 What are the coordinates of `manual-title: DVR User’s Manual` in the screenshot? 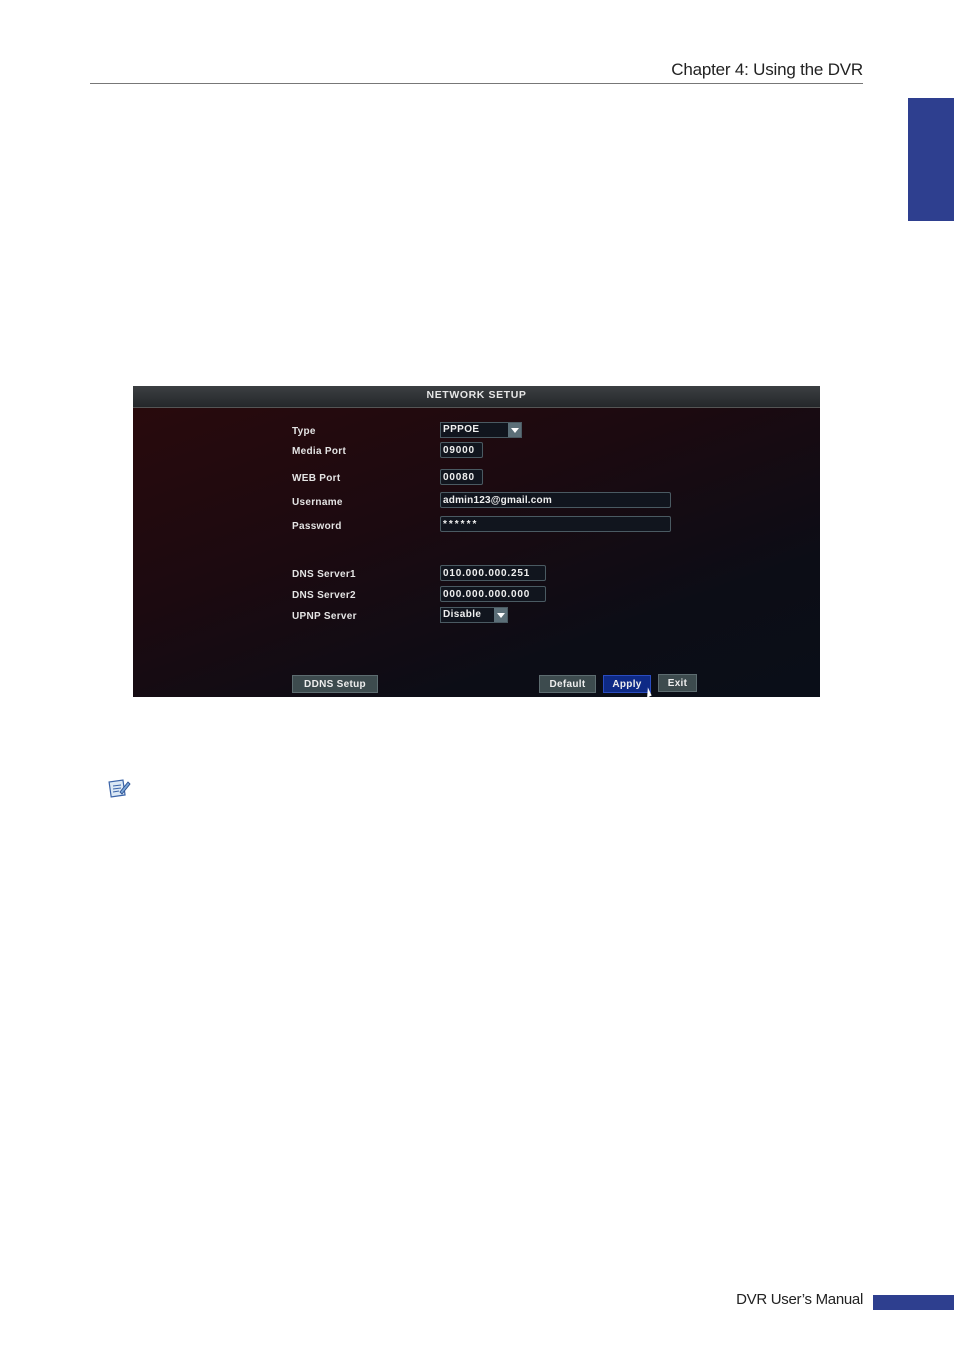 It's located at (799, 1299).